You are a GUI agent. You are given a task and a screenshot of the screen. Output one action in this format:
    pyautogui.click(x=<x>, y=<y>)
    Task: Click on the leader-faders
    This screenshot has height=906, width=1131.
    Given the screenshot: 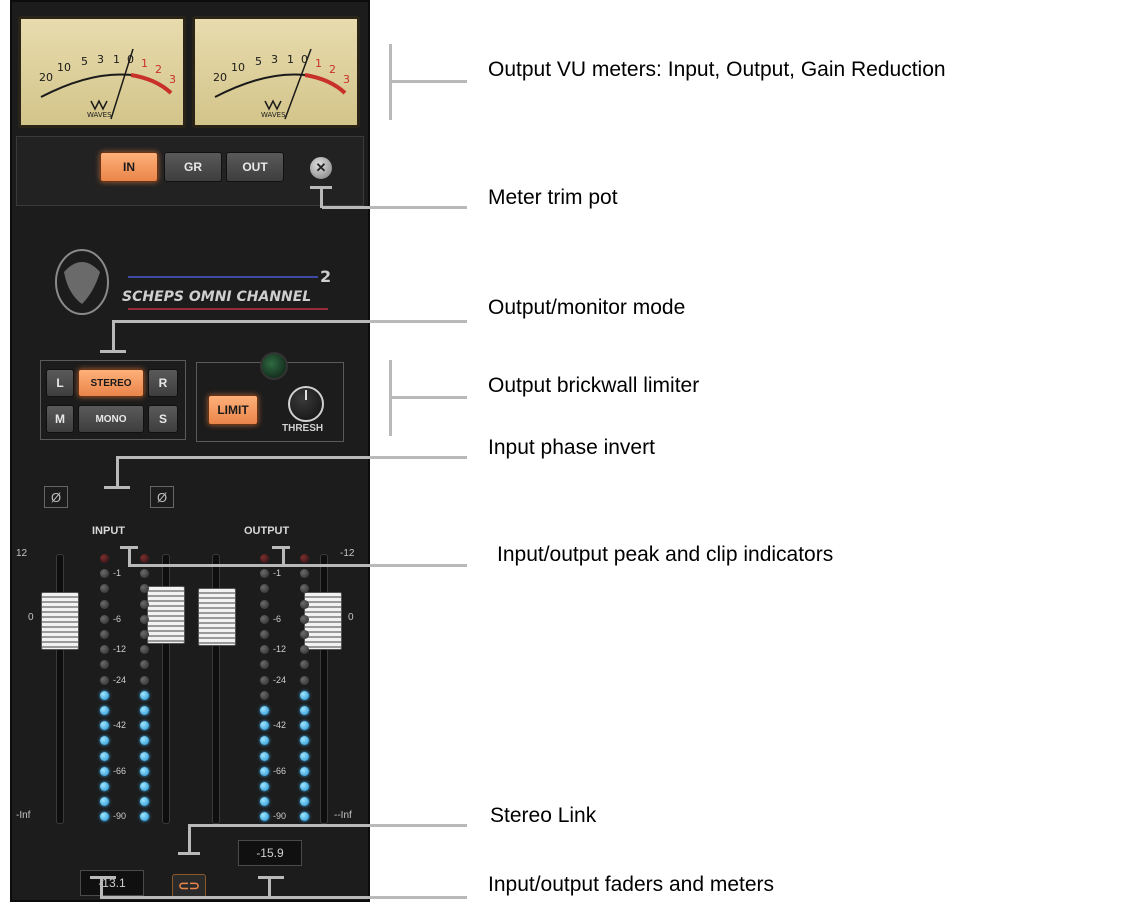 What is the action you would take?
    pyautogui.click(x=283, y=897)
    